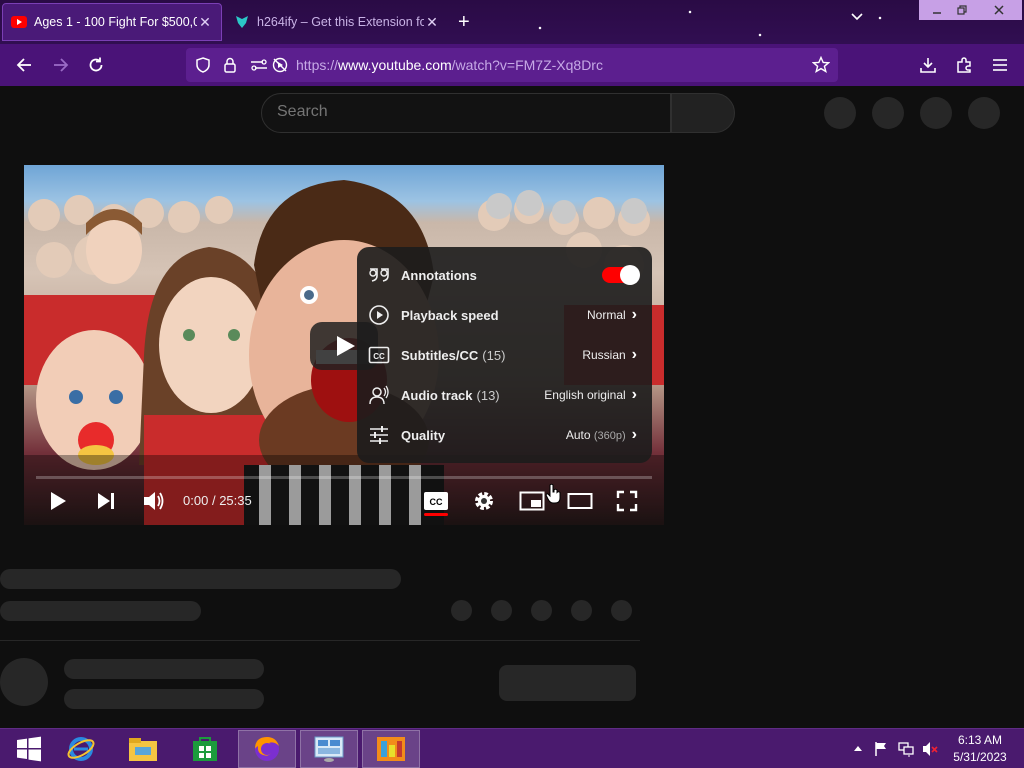 This screenshot has height=768, width=1024. Describe the element at coordinates (627, 501) in the screenshot. I see `fullscreen-button` at that location.